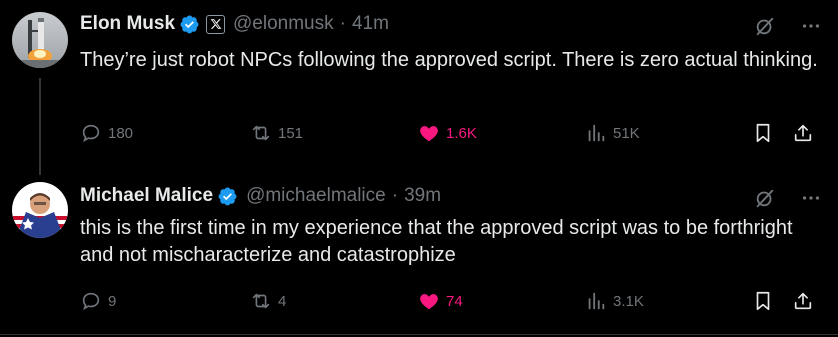  Describe the element at coordinates (127, 24) in the screenshot. I see `display-name: Elon Musk` at that location.